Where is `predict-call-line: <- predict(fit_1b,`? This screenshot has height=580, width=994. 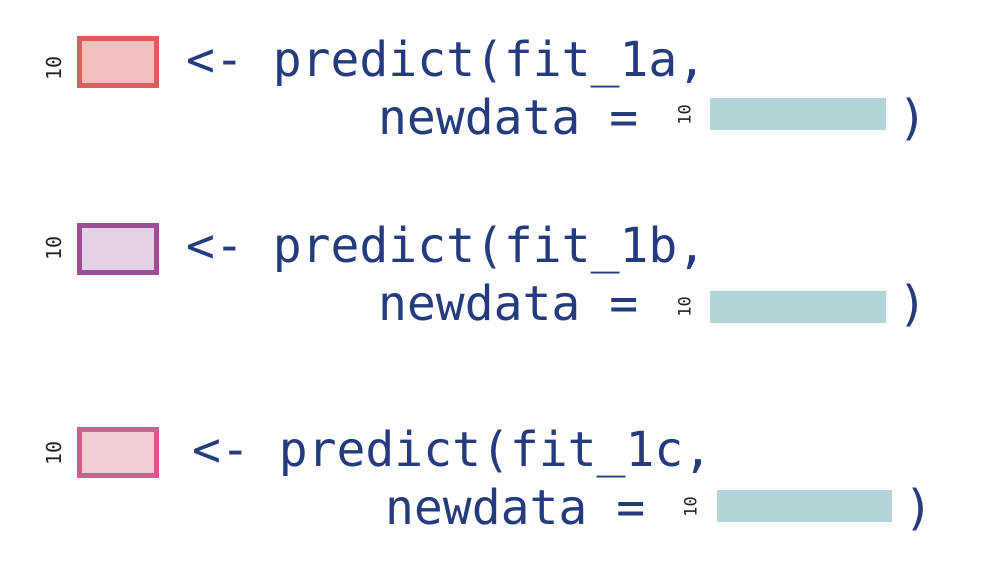 predict-call-line: <- predict(fit_1b, is located at coordinates (446, 246).